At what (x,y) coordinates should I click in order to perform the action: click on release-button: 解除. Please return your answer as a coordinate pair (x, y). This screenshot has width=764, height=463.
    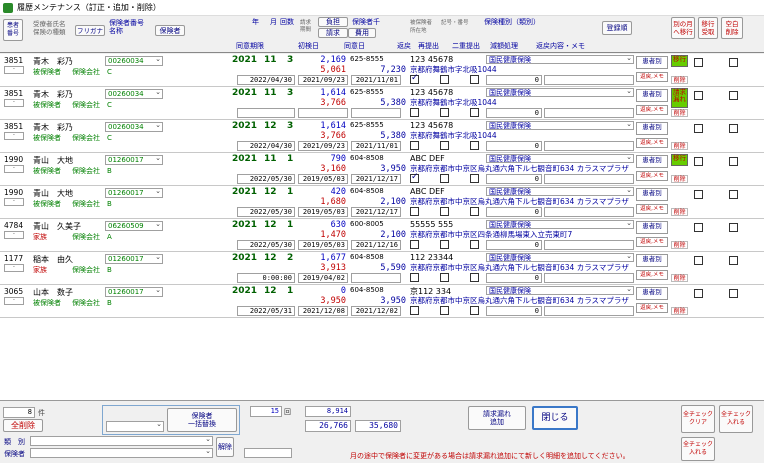
    Looking at the image, I should click on (225, 447).